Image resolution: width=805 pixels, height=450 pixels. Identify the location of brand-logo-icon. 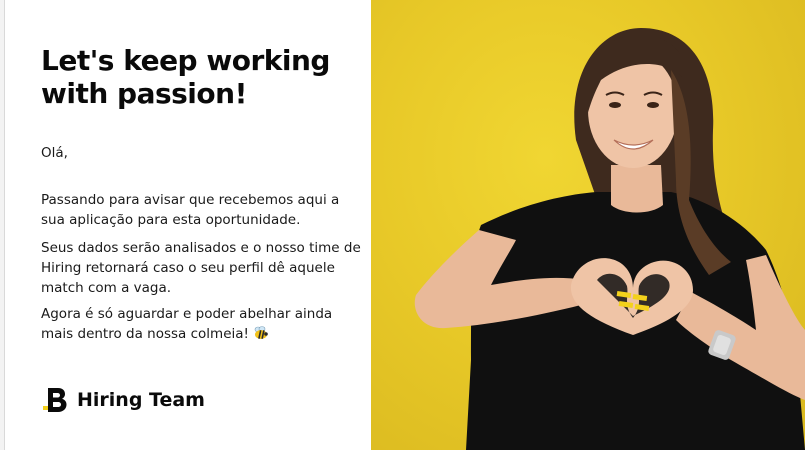
(55, 400).